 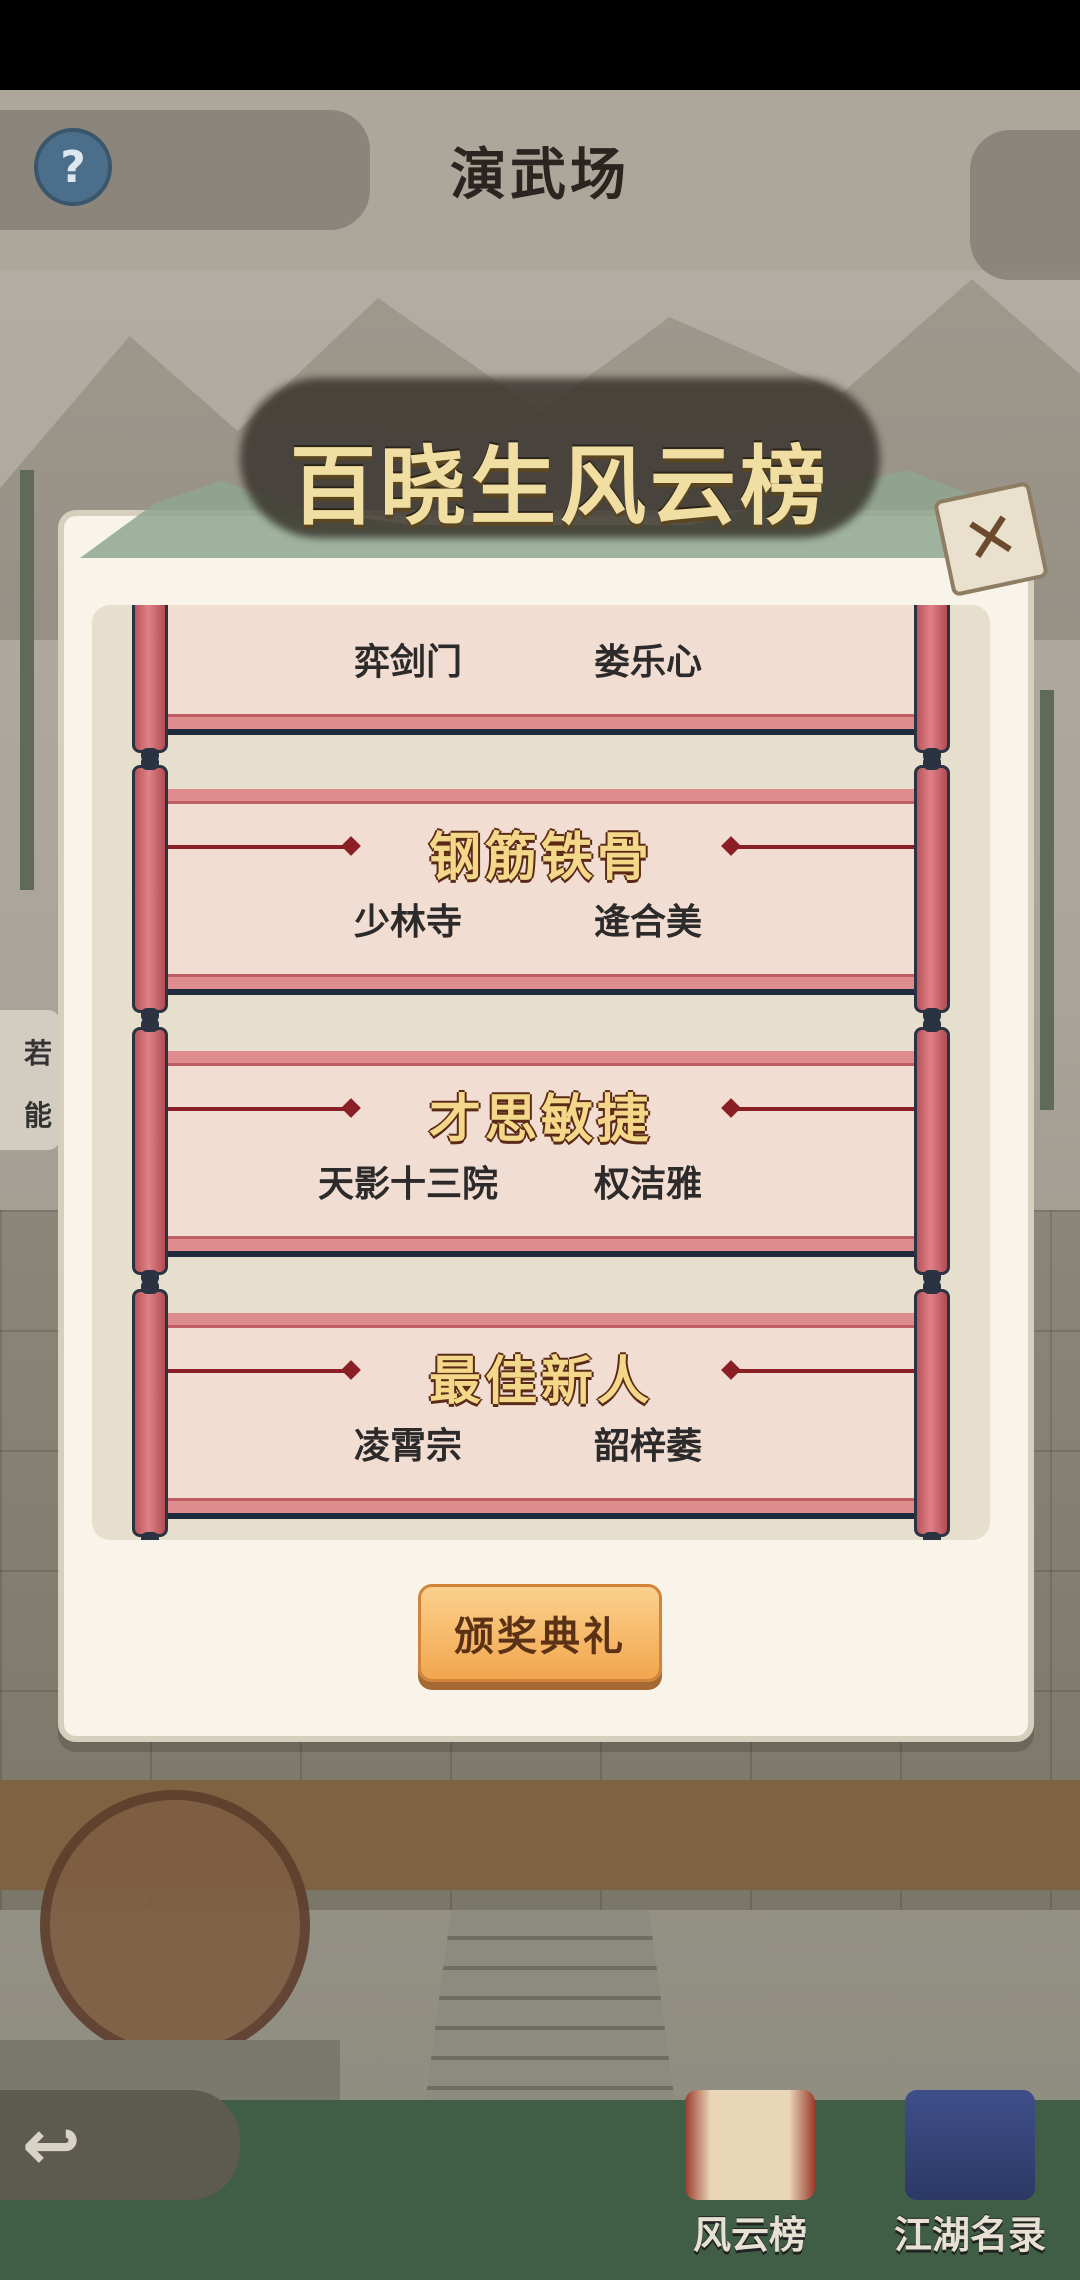 I want to click on award-scroll: 才思敏捷 天影十三院 权洁雅, so click(x=541, y=1151).